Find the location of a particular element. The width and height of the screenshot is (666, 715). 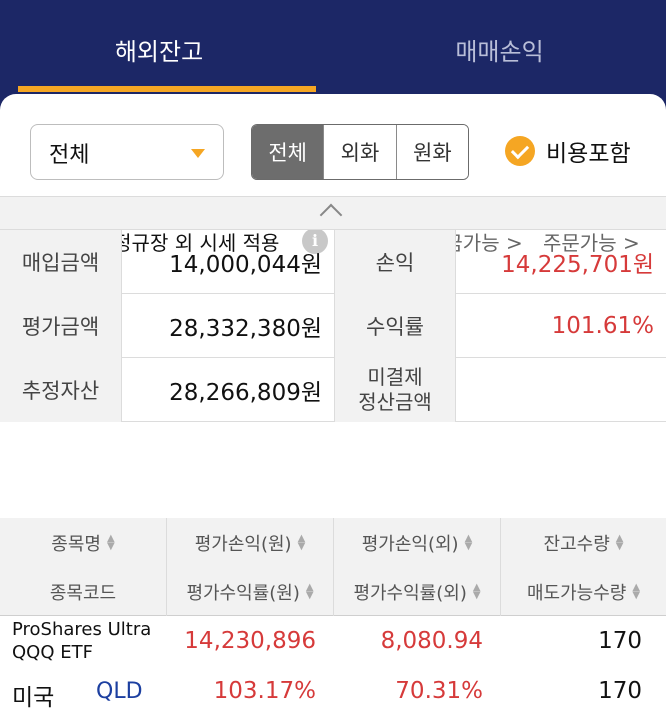

col-header-label: 평가손익(외) is located at coordinates (410, 544).